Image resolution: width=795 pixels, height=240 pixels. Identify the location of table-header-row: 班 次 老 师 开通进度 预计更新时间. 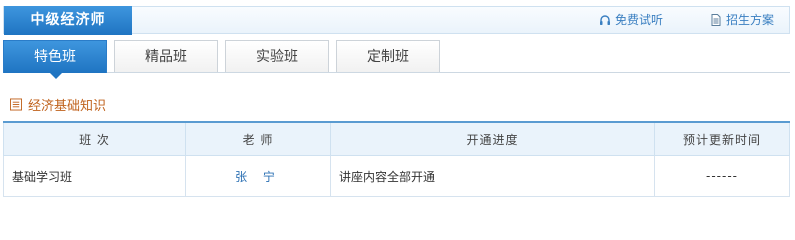
(396, 138).